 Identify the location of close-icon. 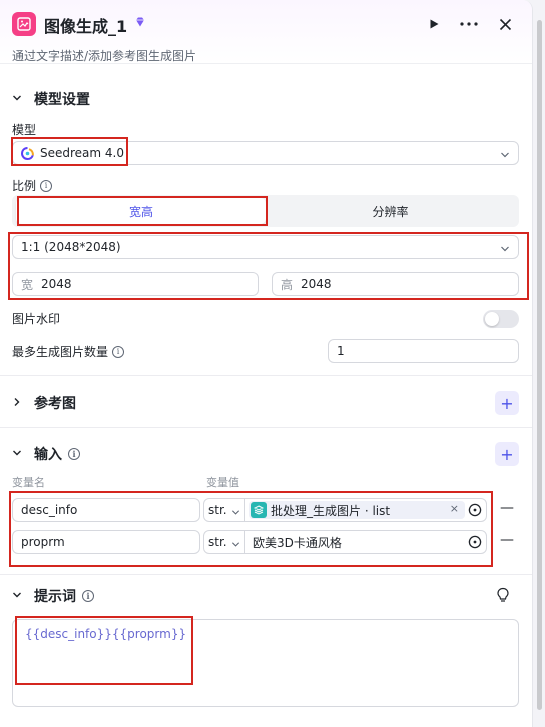
(505, 24).